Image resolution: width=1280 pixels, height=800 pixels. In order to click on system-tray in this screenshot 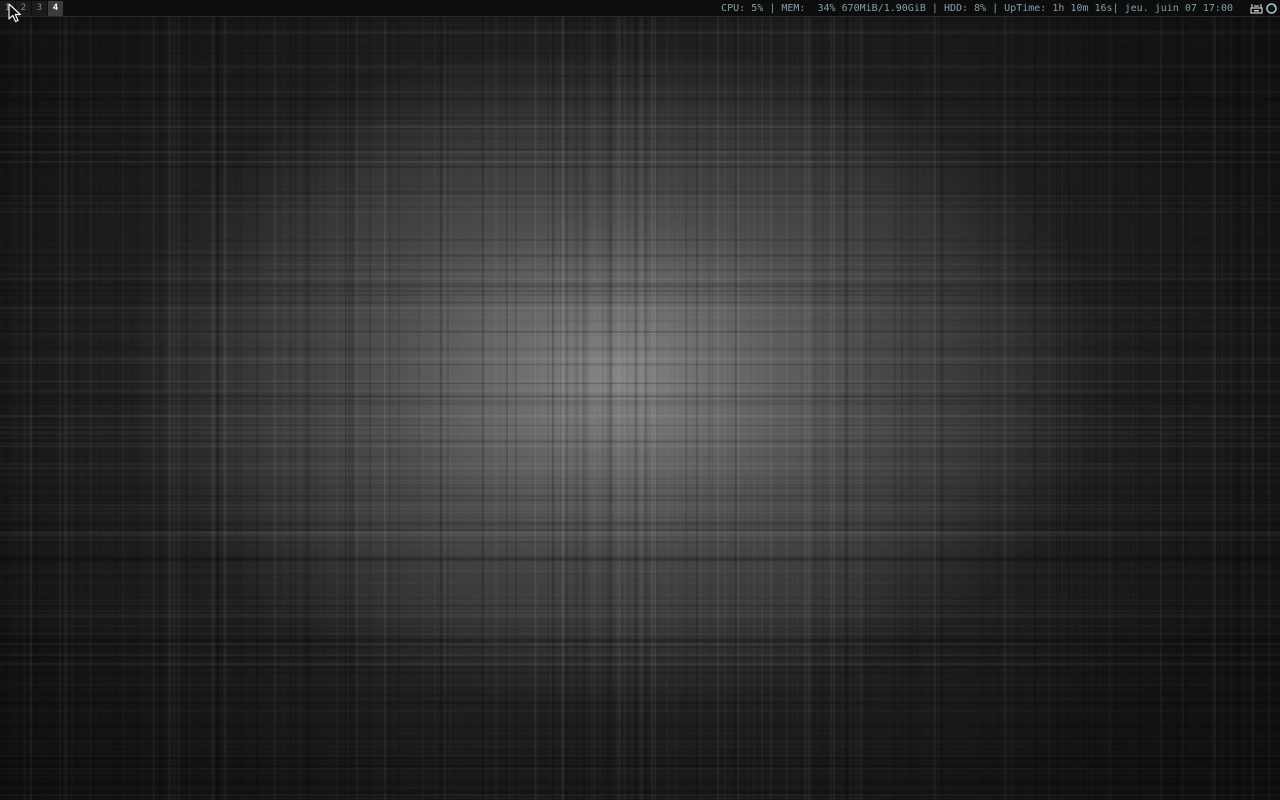, I will do `click(1263, 8)`.